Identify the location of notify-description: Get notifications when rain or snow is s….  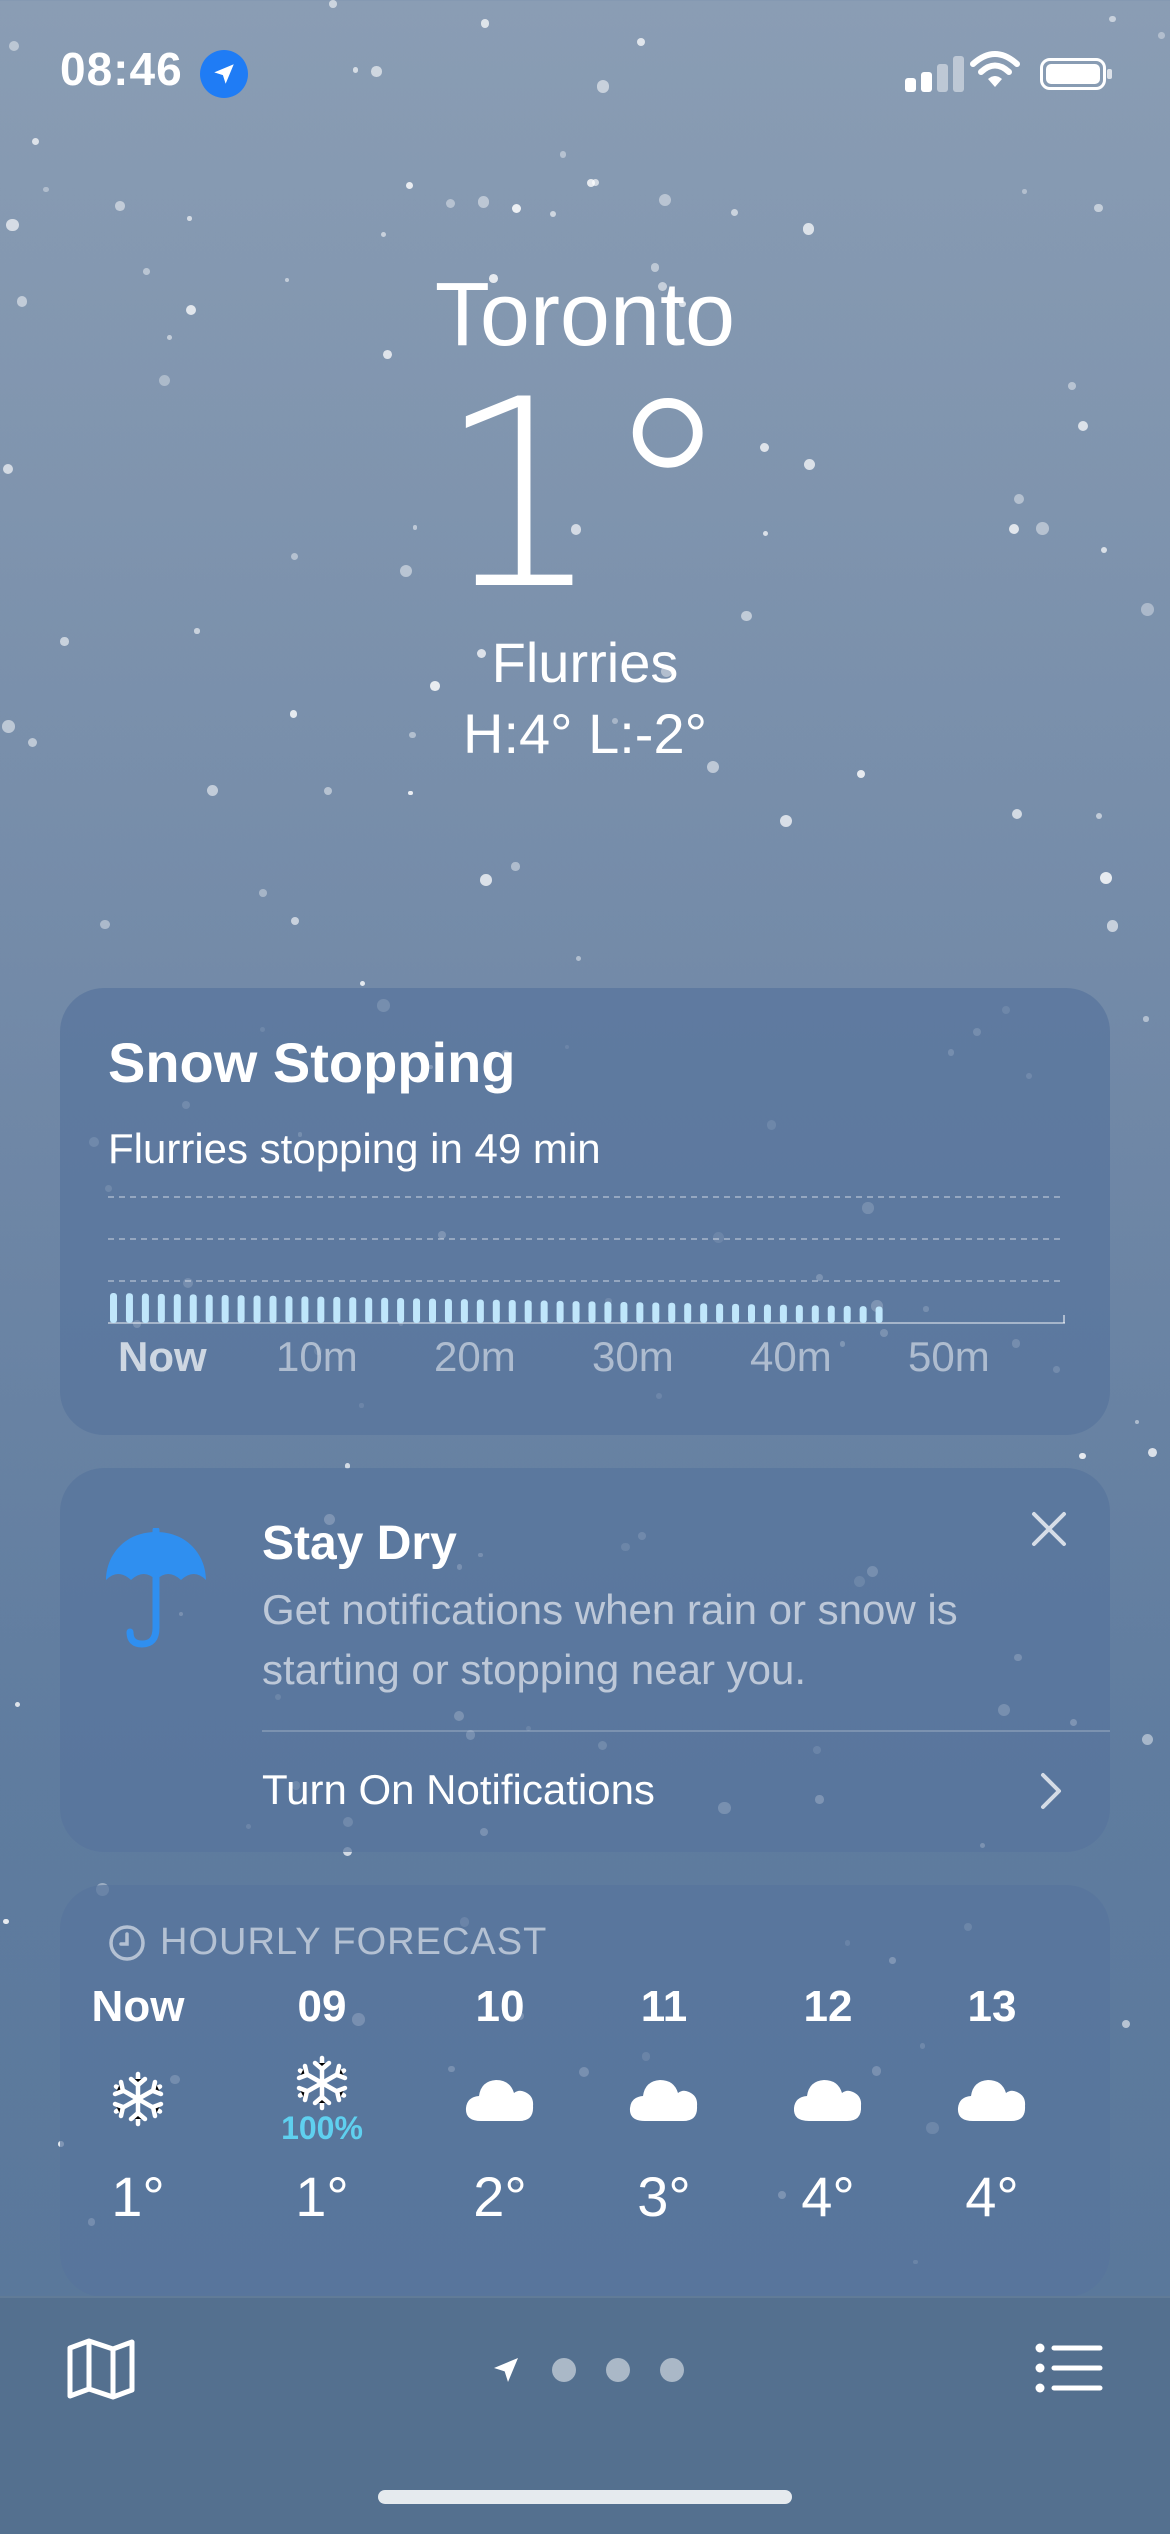
(610, 1639).